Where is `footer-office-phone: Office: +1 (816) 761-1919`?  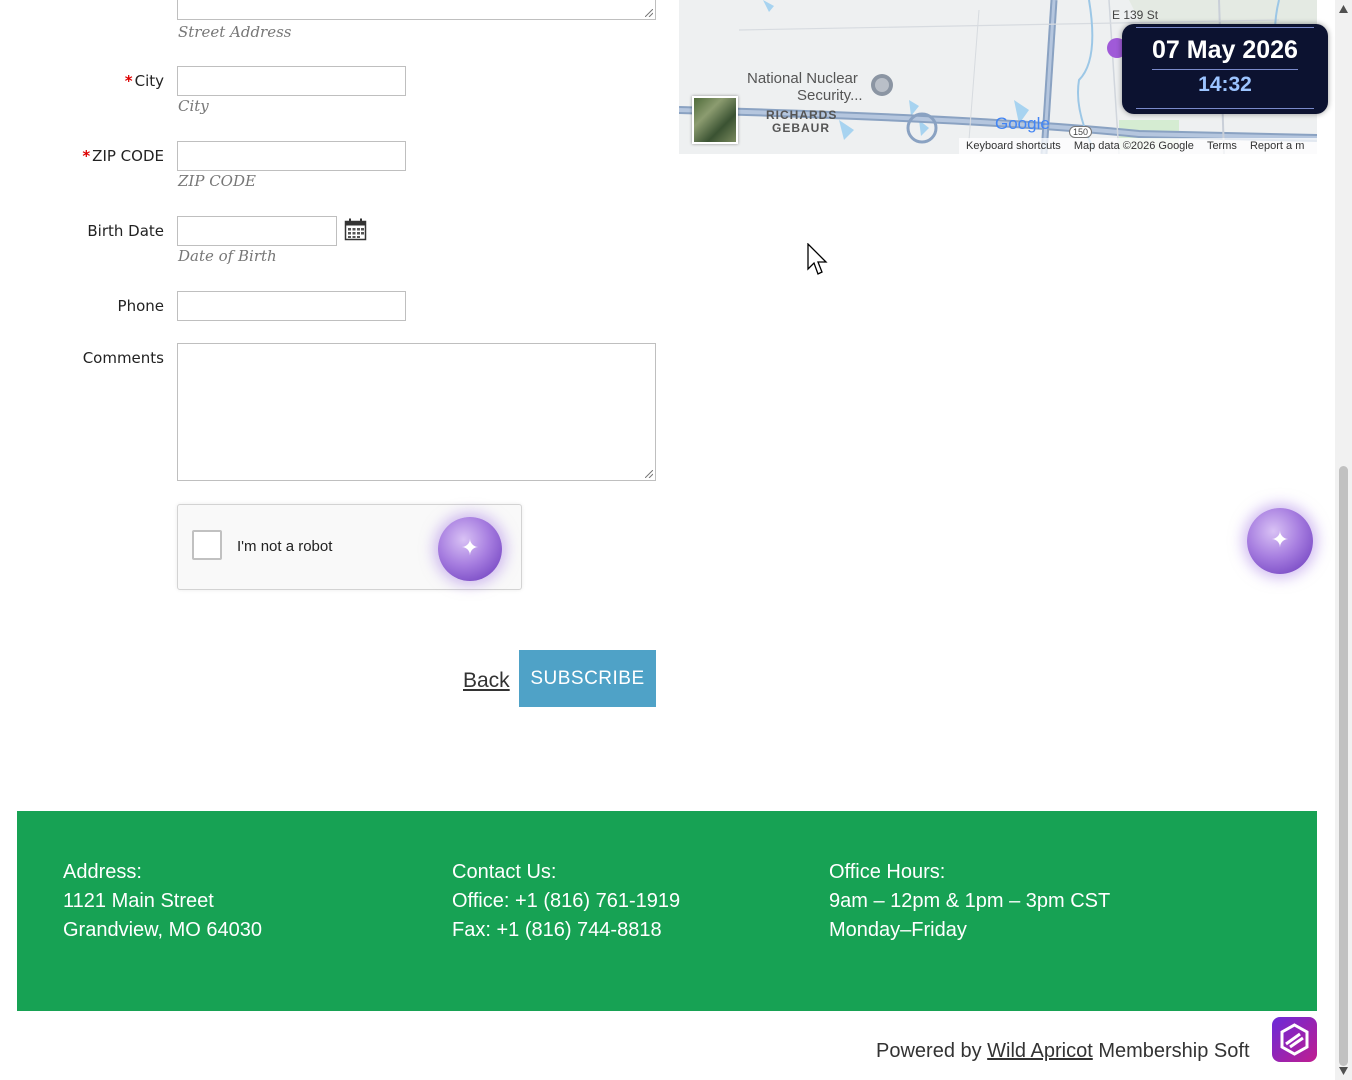 footer-office-phone: Office: +1 (816) 761-1919 is located at coordinates (566, 901).